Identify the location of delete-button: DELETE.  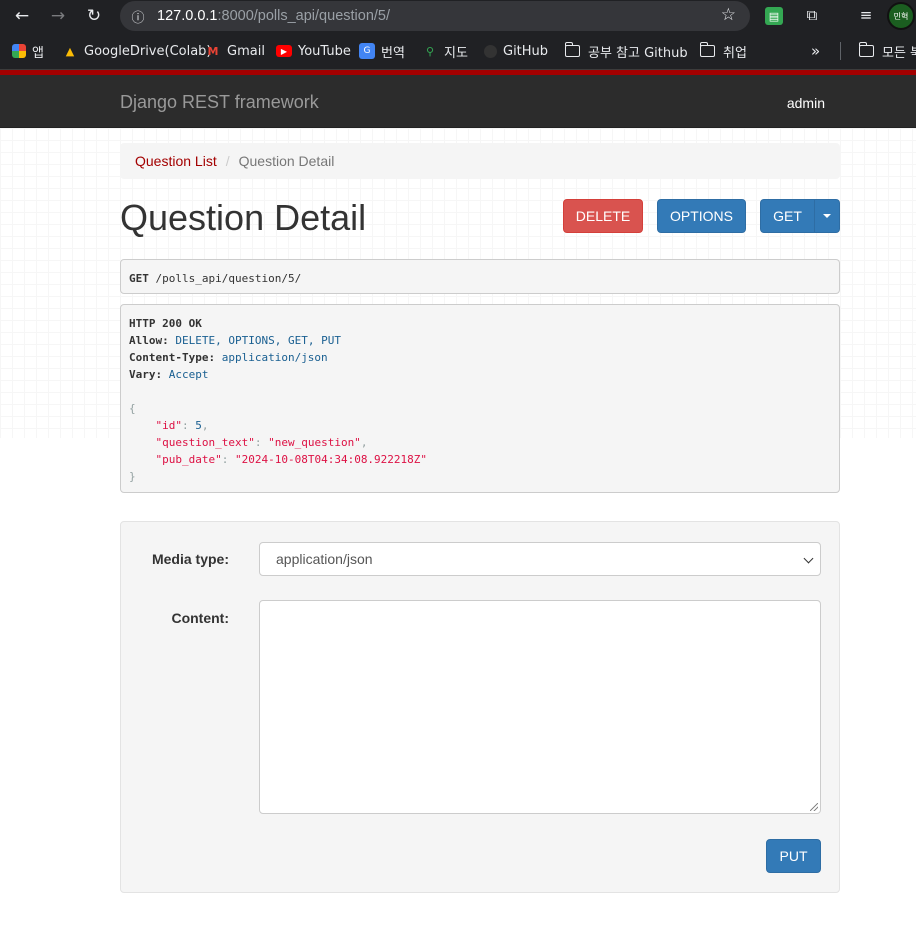
(603, 216).